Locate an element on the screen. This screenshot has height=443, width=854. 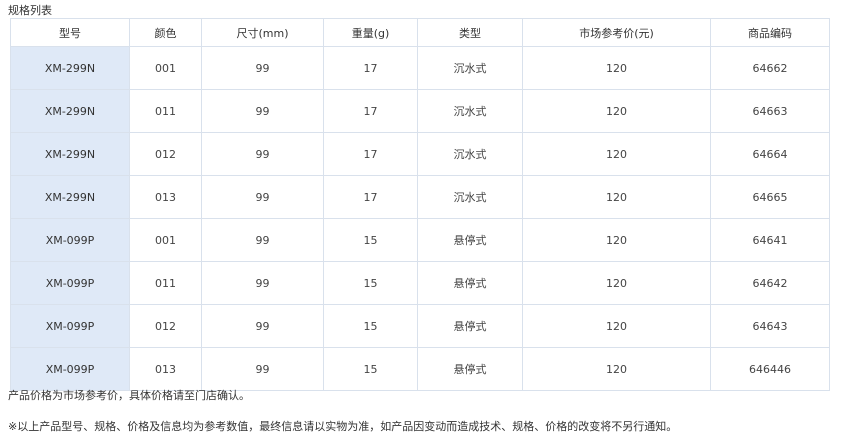
cell-code: 64665 is located at coordinates (770, 197).